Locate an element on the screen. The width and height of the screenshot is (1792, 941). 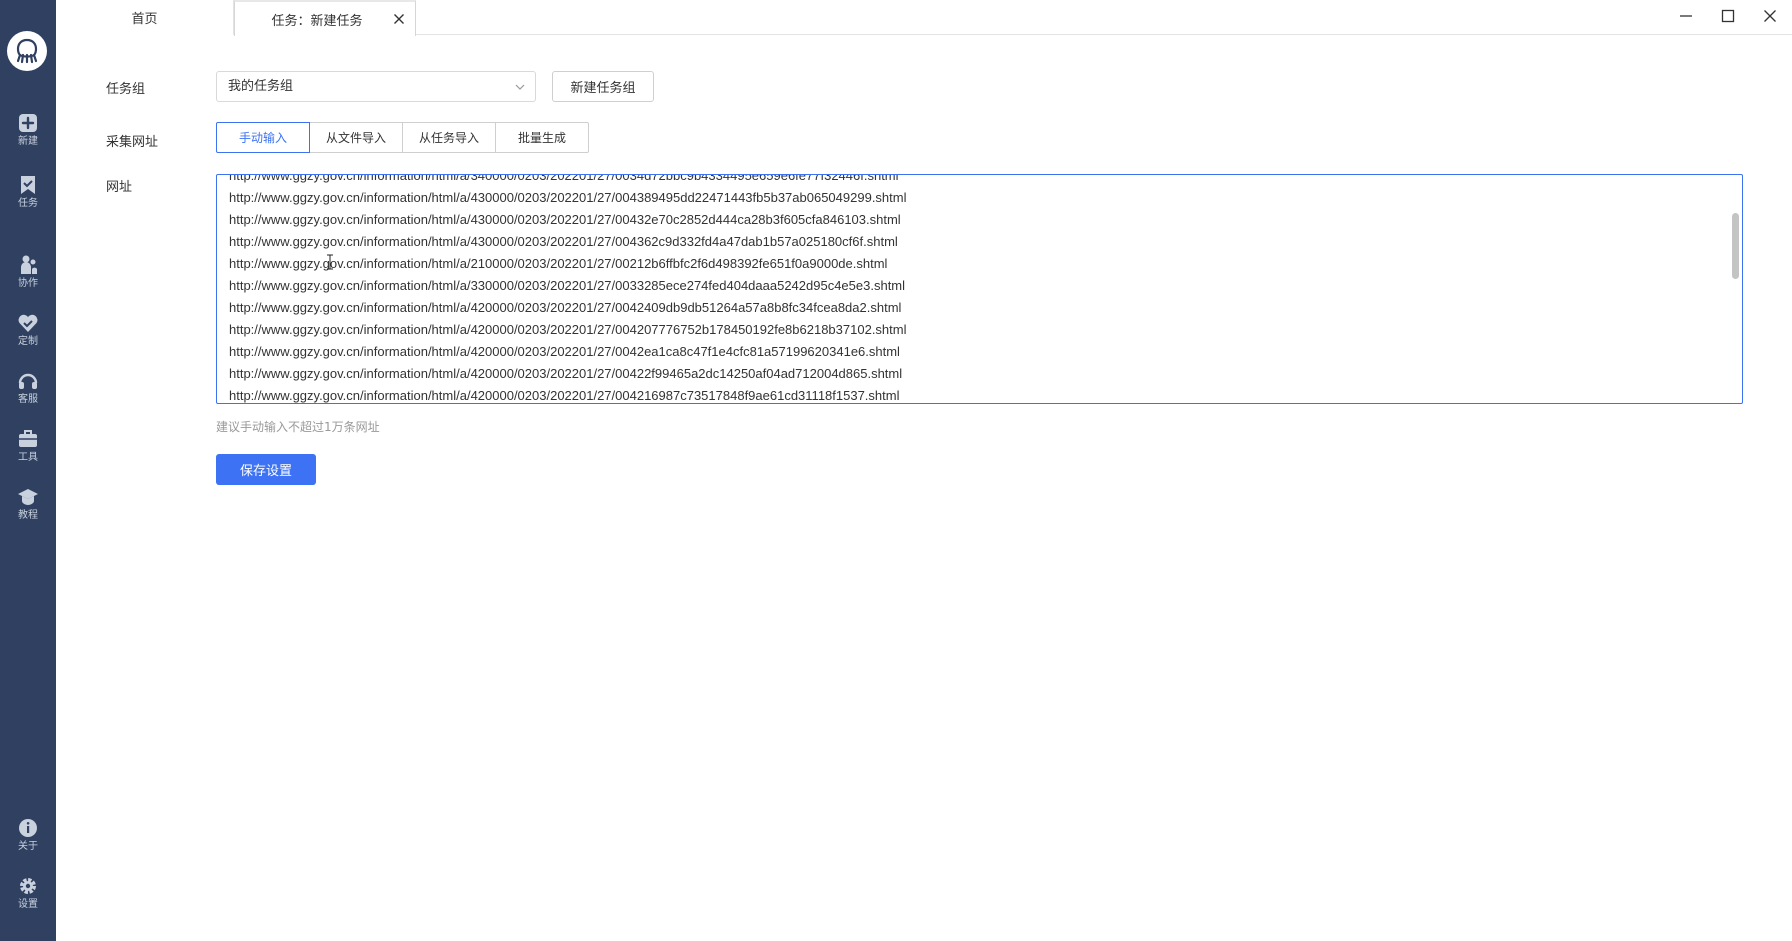
save-settings-button: 保存设置 is located at coordinates (266, 469).